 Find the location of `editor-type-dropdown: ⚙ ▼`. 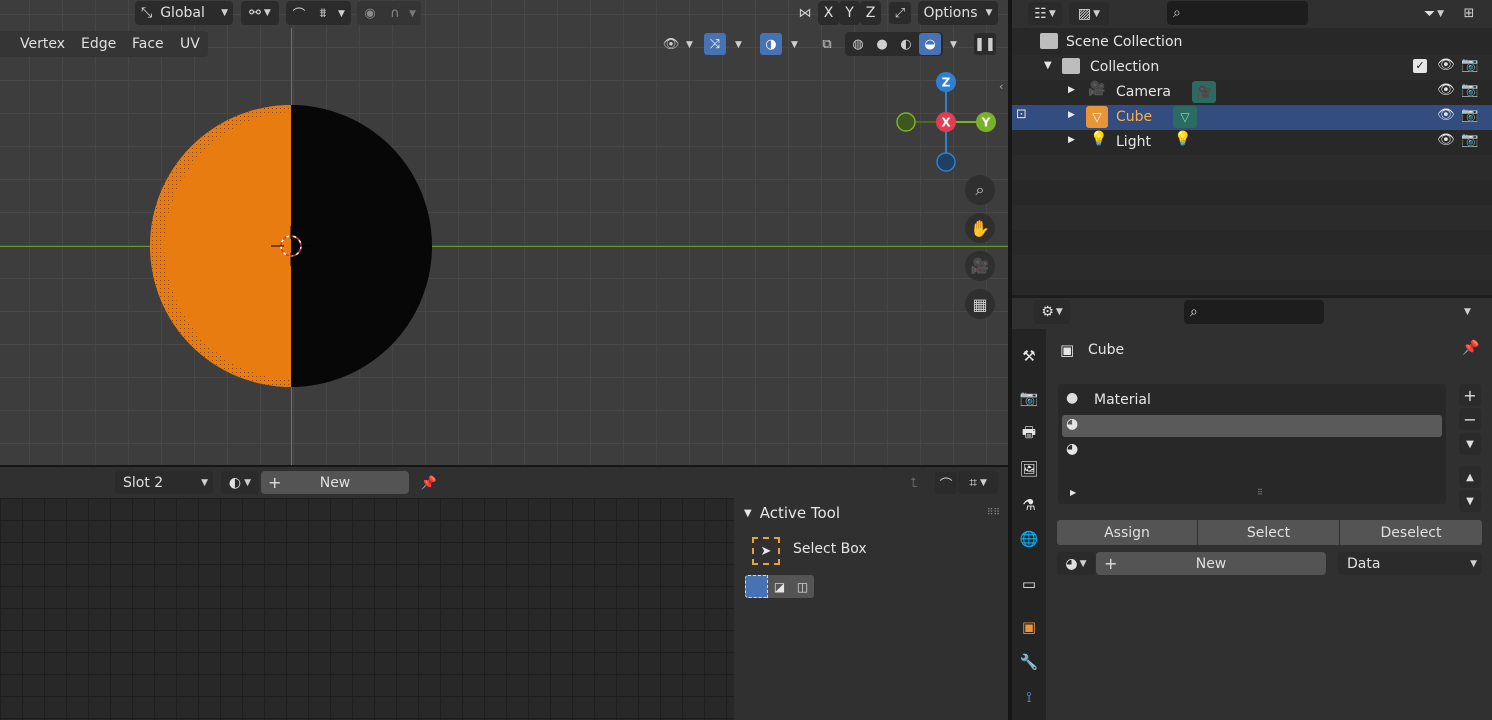

editor-type-dropdown: ⚙ ▼ is located at coordinates (1052, 312).